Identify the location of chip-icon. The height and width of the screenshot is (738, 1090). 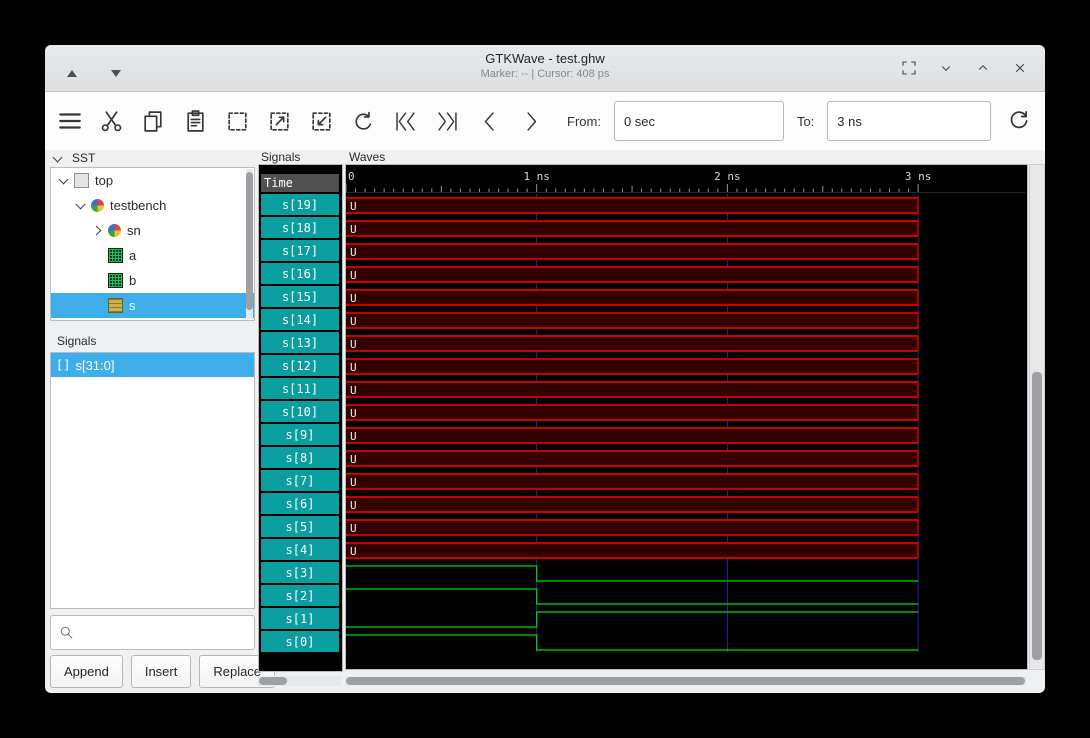
(81, 180).